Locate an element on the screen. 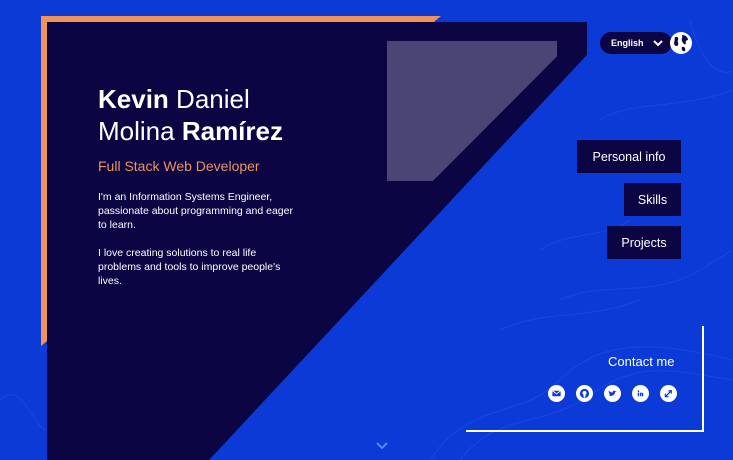  twitter-icon is located at coordinates (612, 393).